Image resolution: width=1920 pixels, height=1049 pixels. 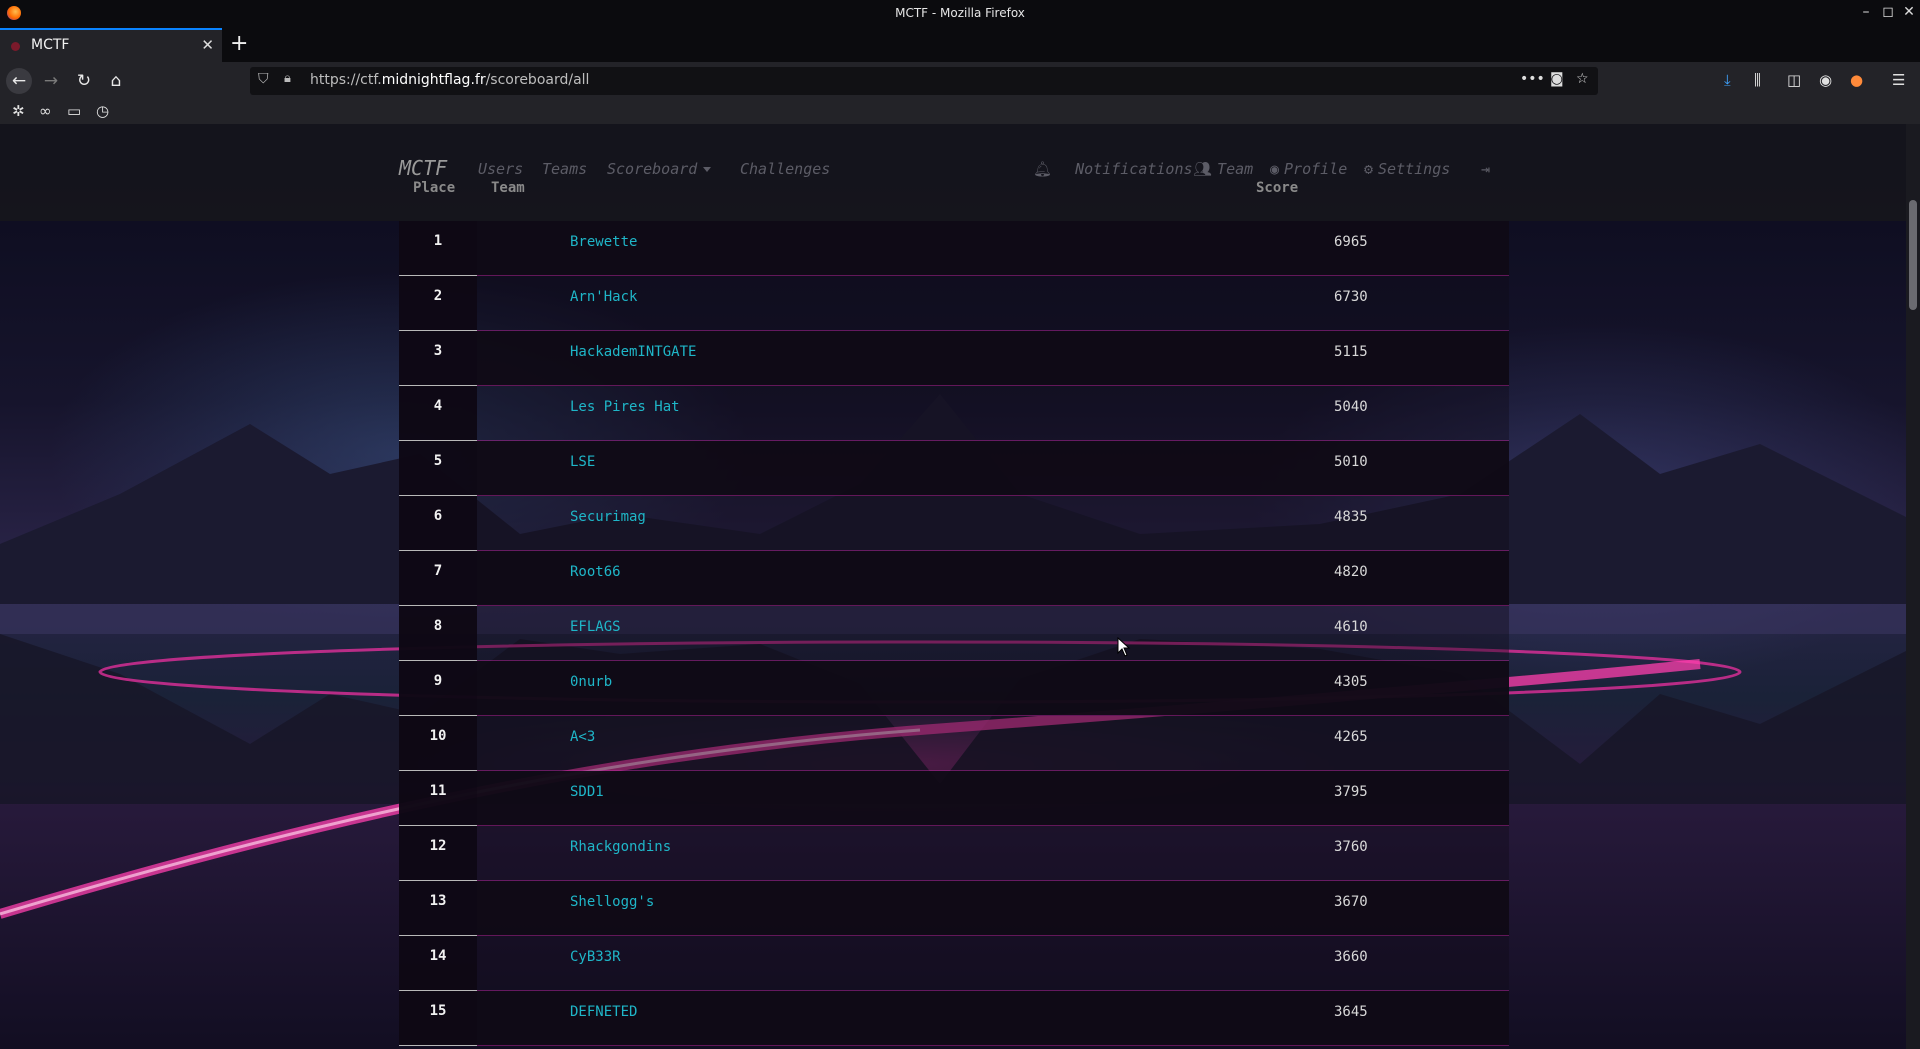 I want to click on minimize-icon: –, so click(x=1866, y=12).